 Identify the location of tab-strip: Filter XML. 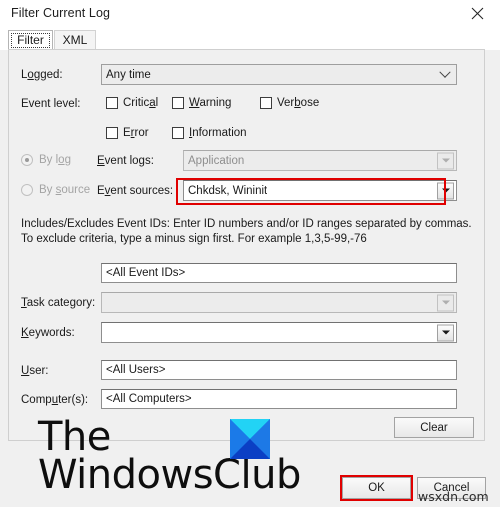
(250, 39).